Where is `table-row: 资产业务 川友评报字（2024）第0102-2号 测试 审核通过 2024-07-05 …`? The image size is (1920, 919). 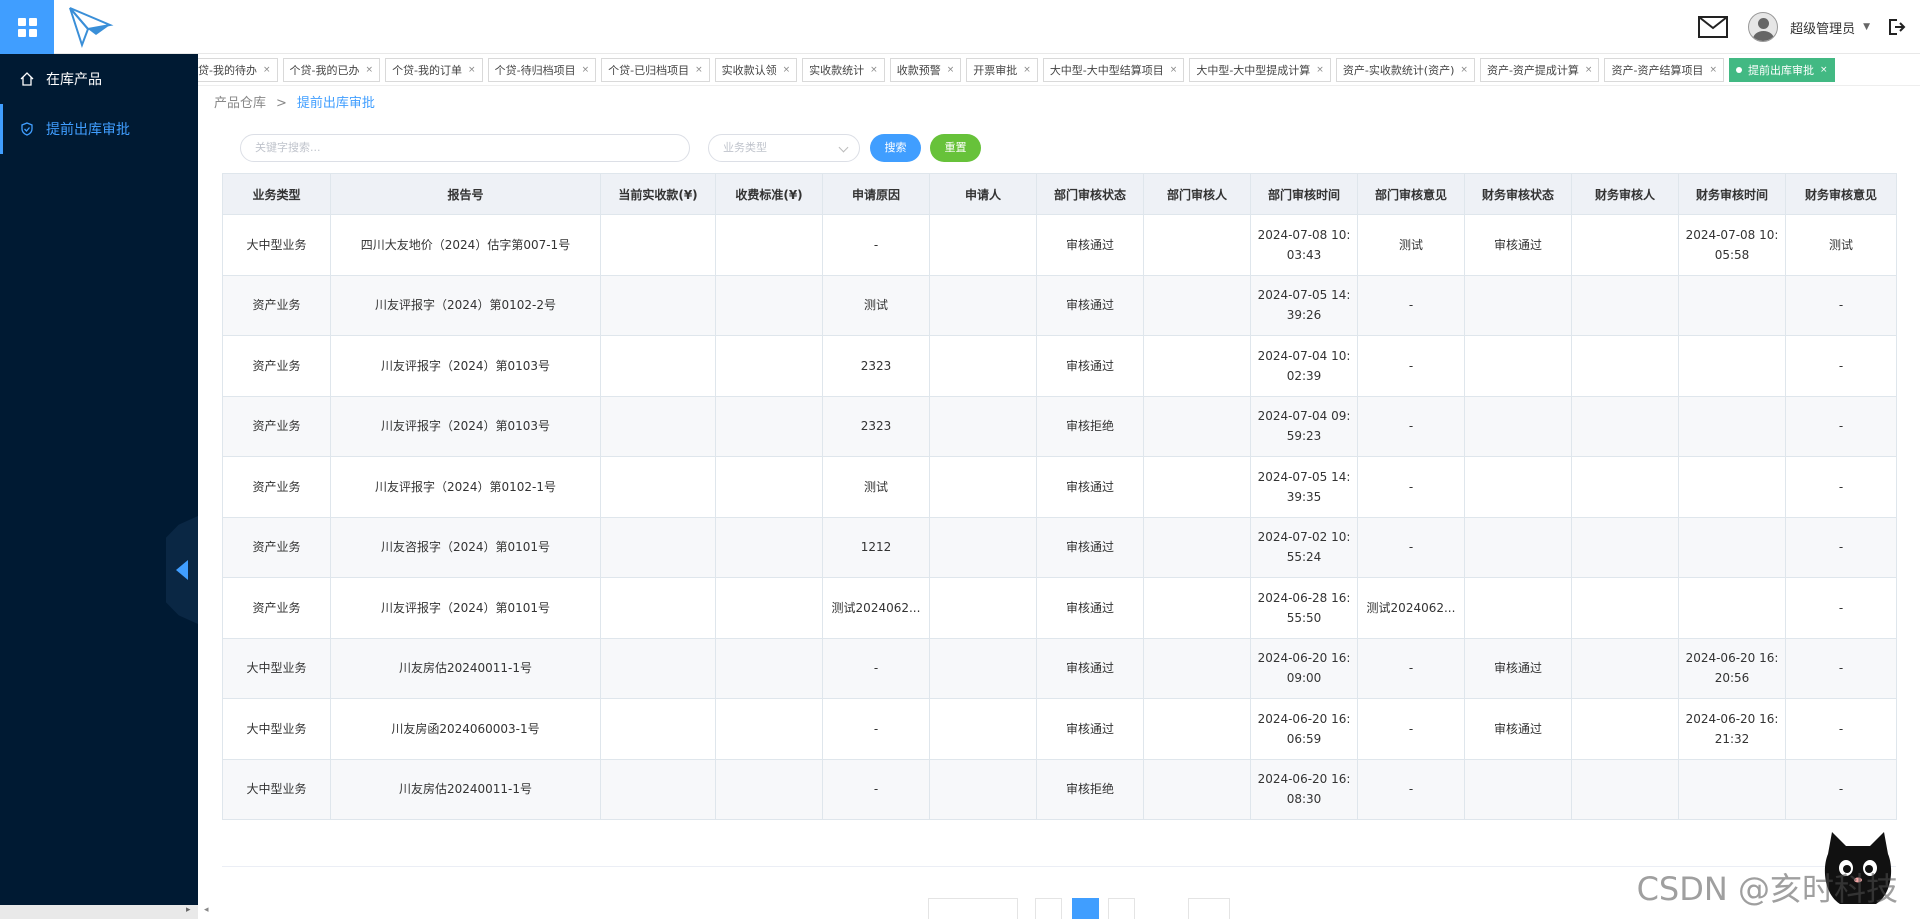 table-row: 资产业务 川友评报字（2024）第0102-2号 测试 审核通过 2024-07-05 … is located at coordinates (1059, 305).